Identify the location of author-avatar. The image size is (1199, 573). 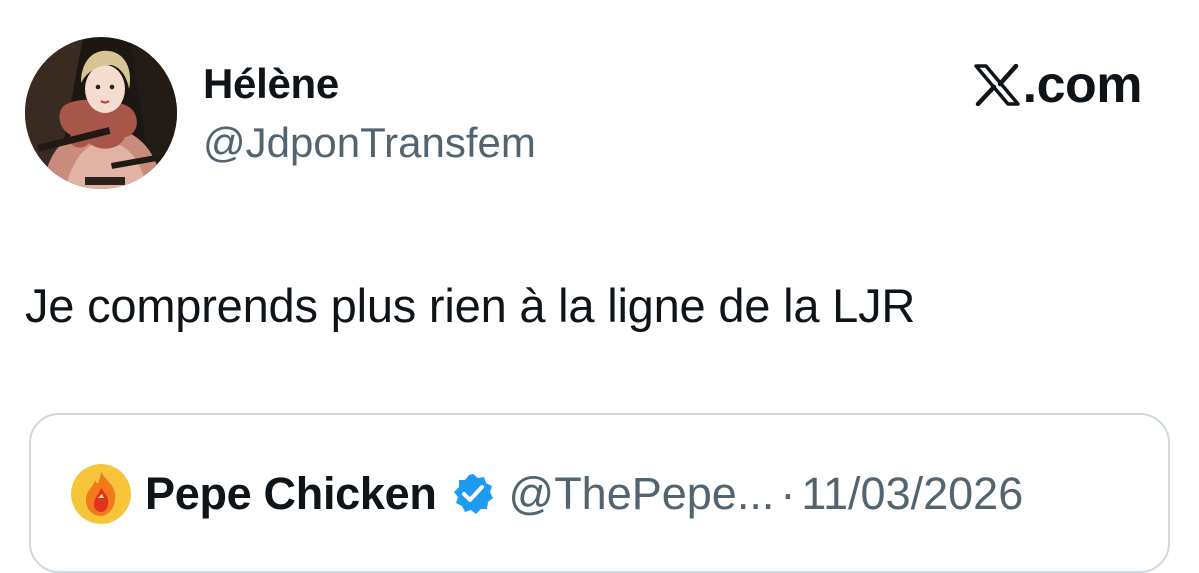
(101, 113).